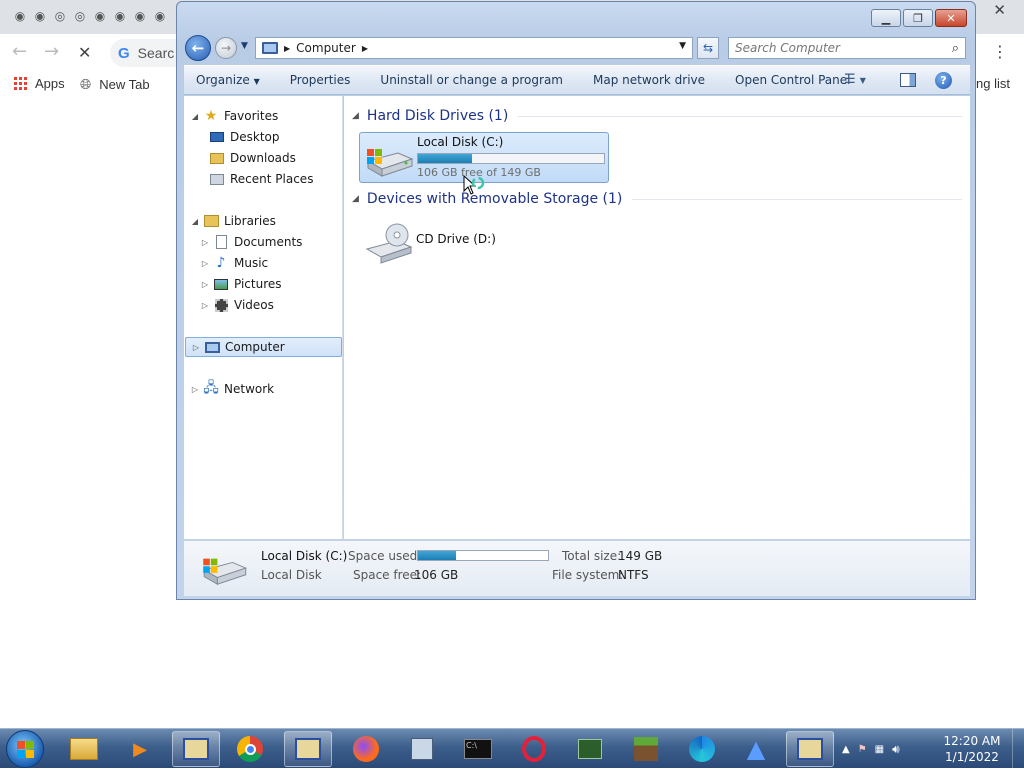 The height and width of the screenshot is (769, 1024). Describe the element at coordinates (478, 749) in the screenshot. I see `taskbar-cmd-button: C:\` at that location.